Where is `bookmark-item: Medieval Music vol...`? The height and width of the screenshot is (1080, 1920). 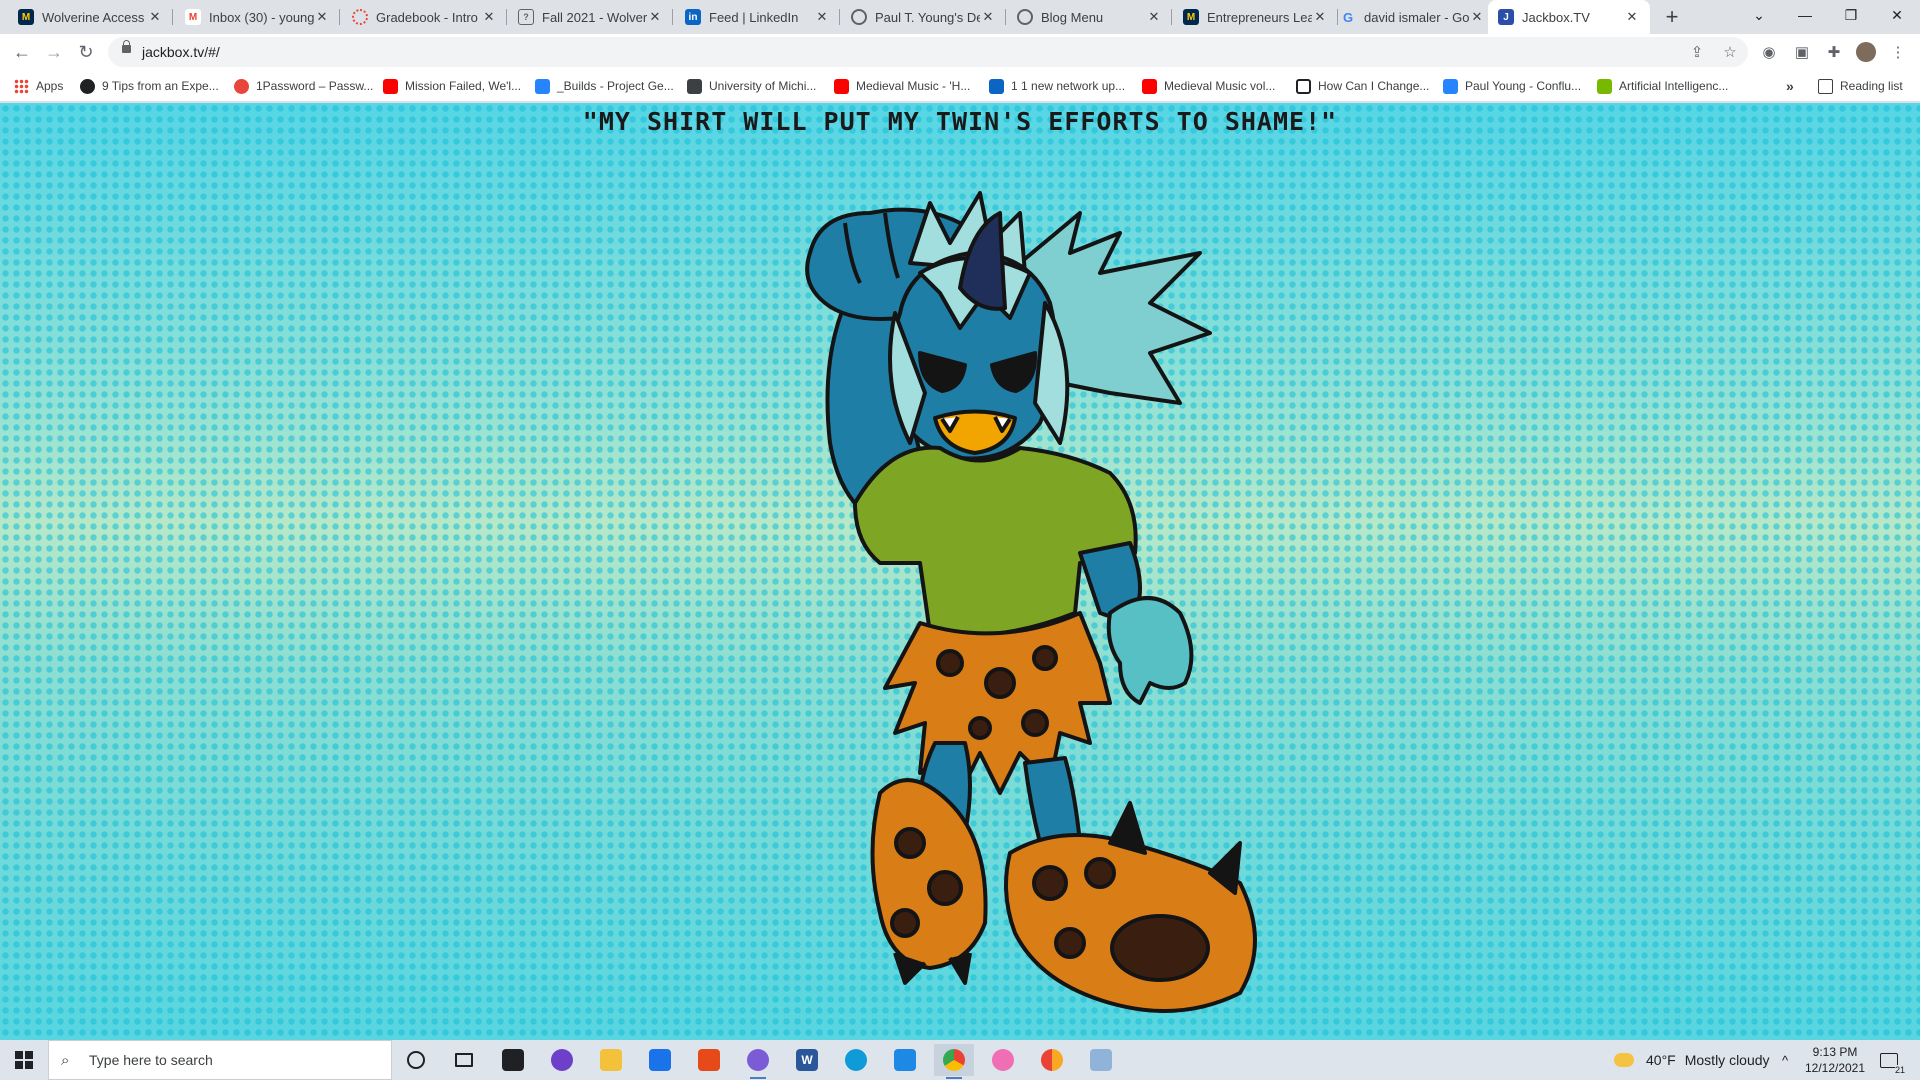
bookmark-item: Medieval Music vol... is located at coordinates (1208, 86).